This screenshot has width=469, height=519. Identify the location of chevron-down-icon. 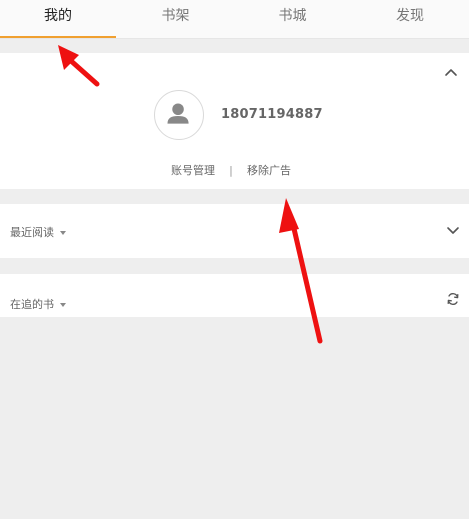
(453, 230).